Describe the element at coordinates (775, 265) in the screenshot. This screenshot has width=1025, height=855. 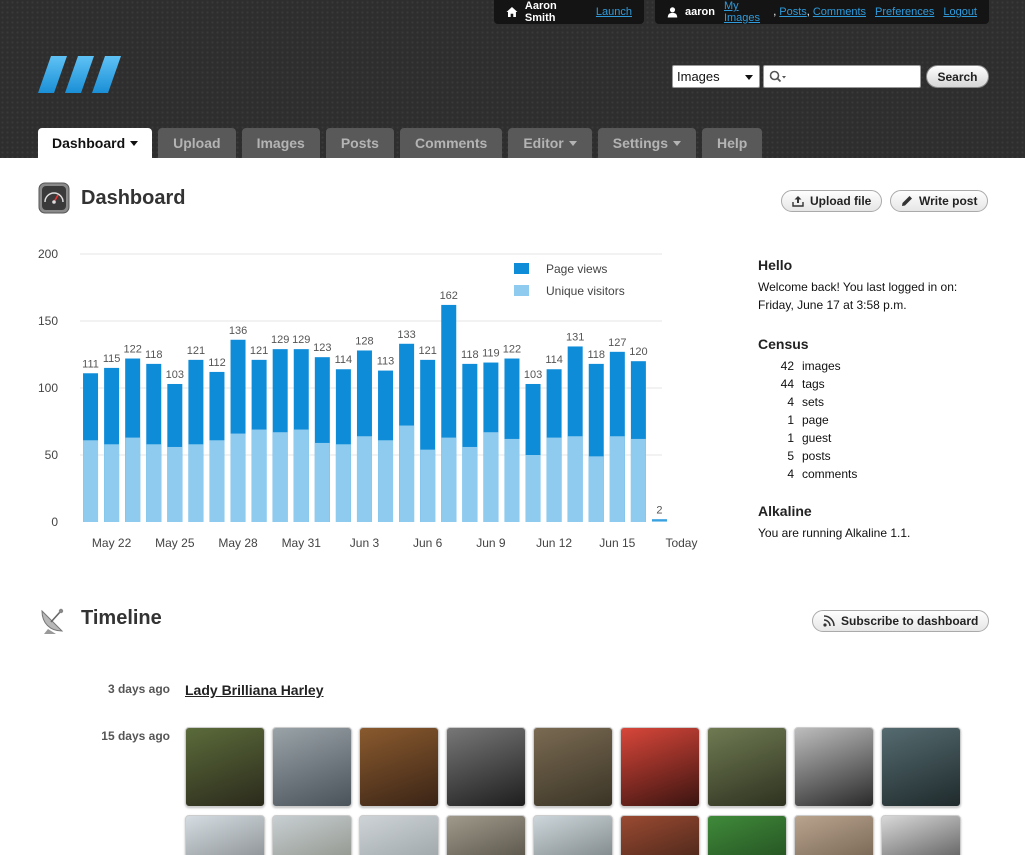
I see `hello-title: Hello` at that location.